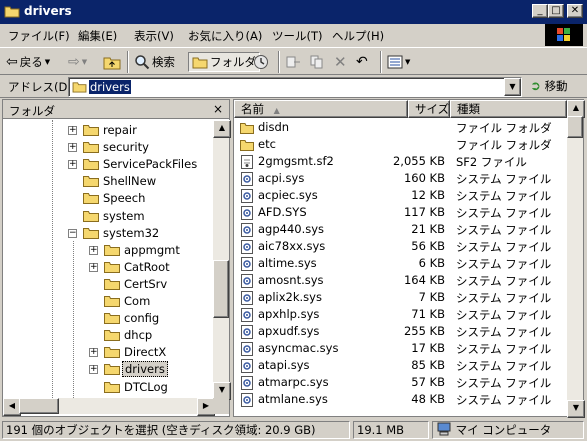 The image size is (587, 441). Describe the element at coordinates (556, 11) in the screenshot. I see `maximize-button: □` at that location.